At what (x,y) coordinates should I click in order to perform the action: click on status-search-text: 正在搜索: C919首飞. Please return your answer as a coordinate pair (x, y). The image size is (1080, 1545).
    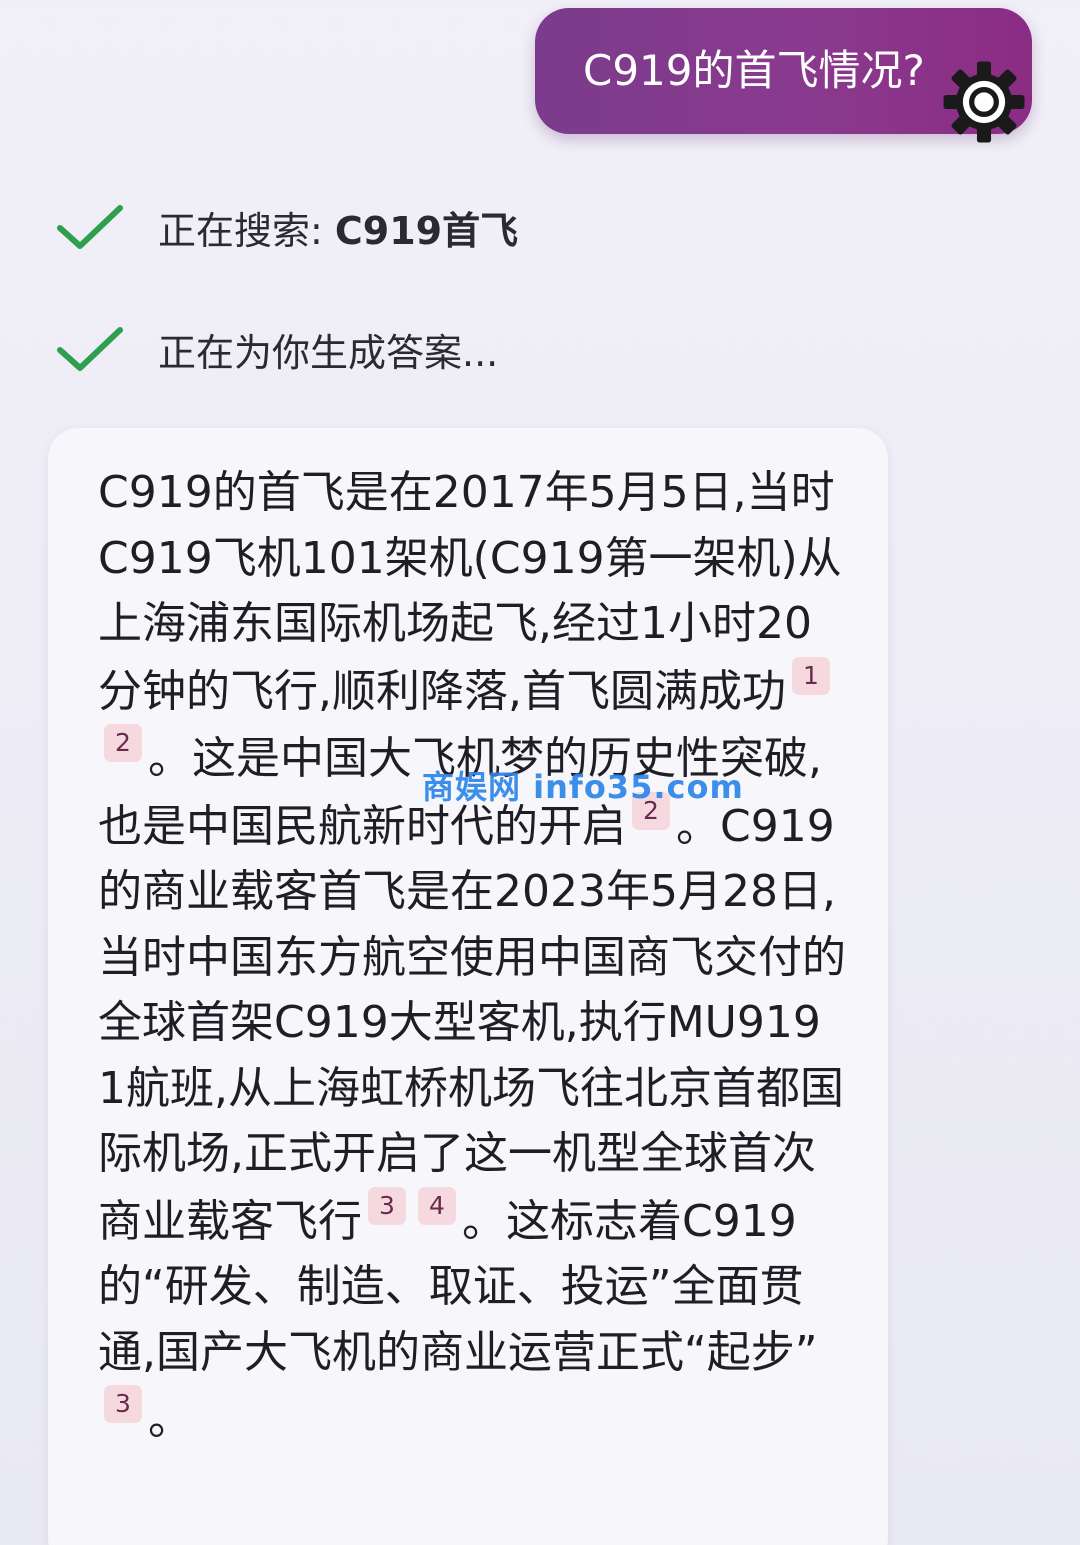
    Looking at the image, I should click on (338, 227).